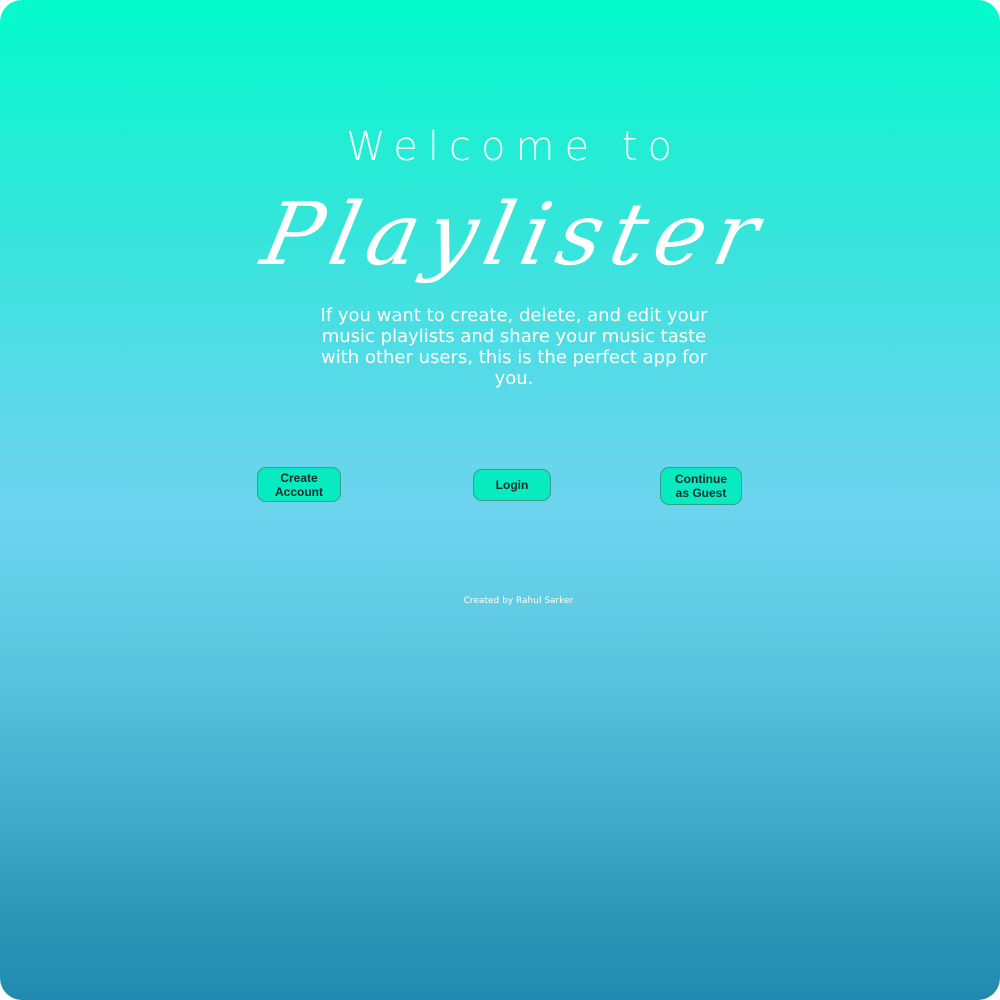 The height and width of the screenshot is (1000, 1000). Describe the element at coordinates (515, 235) in the screenshot. I see `app-logo-title: Playlister` at that location.